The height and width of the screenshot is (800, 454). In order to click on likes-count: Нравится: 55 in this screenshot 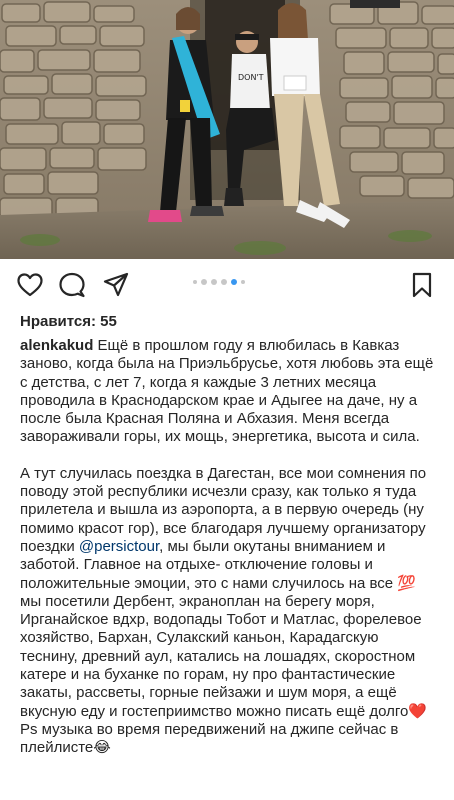, I will do `click(68, 321)`.